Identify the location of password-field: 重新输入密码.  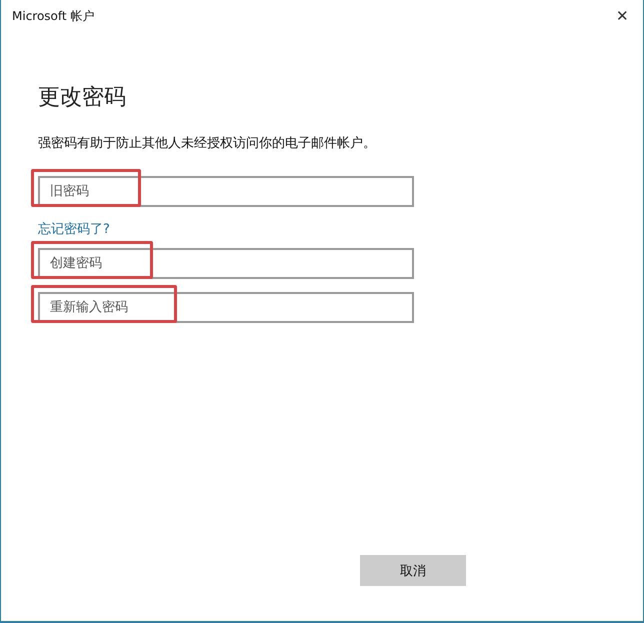
(226, 307).